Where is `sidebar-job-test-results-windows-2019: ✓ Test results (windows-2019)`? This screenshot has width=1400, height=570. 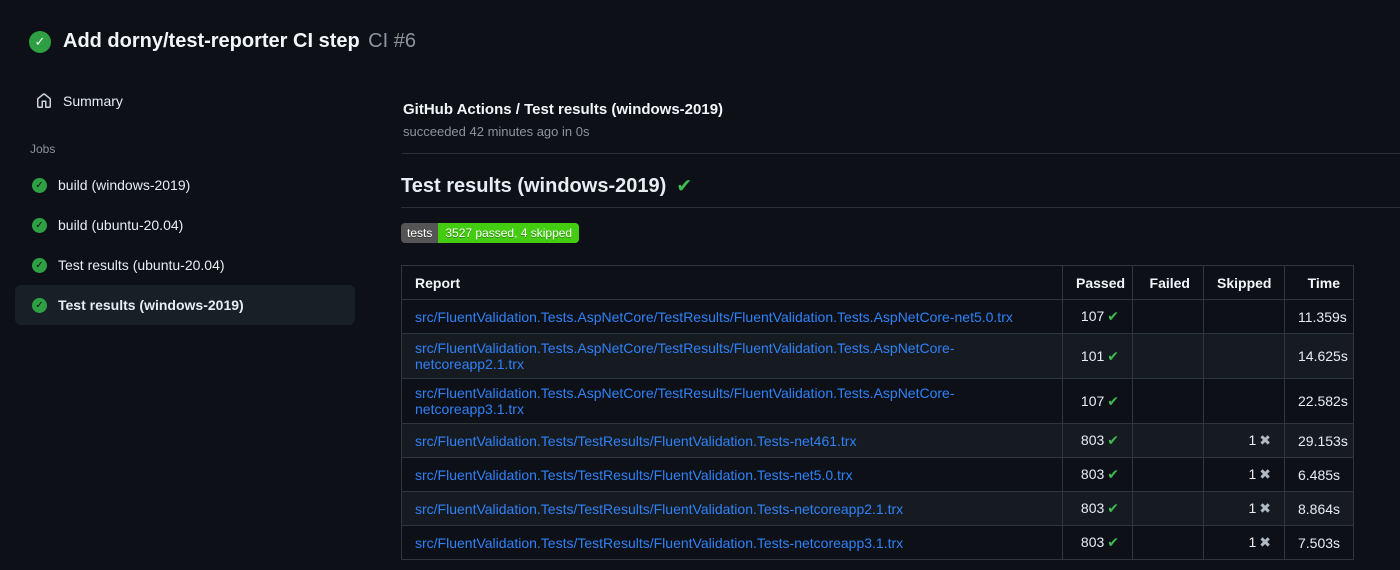
sidebar-job-test-results-windows-2019: ✓ Test results (windows-2019) is located at coordinates (185, 305).